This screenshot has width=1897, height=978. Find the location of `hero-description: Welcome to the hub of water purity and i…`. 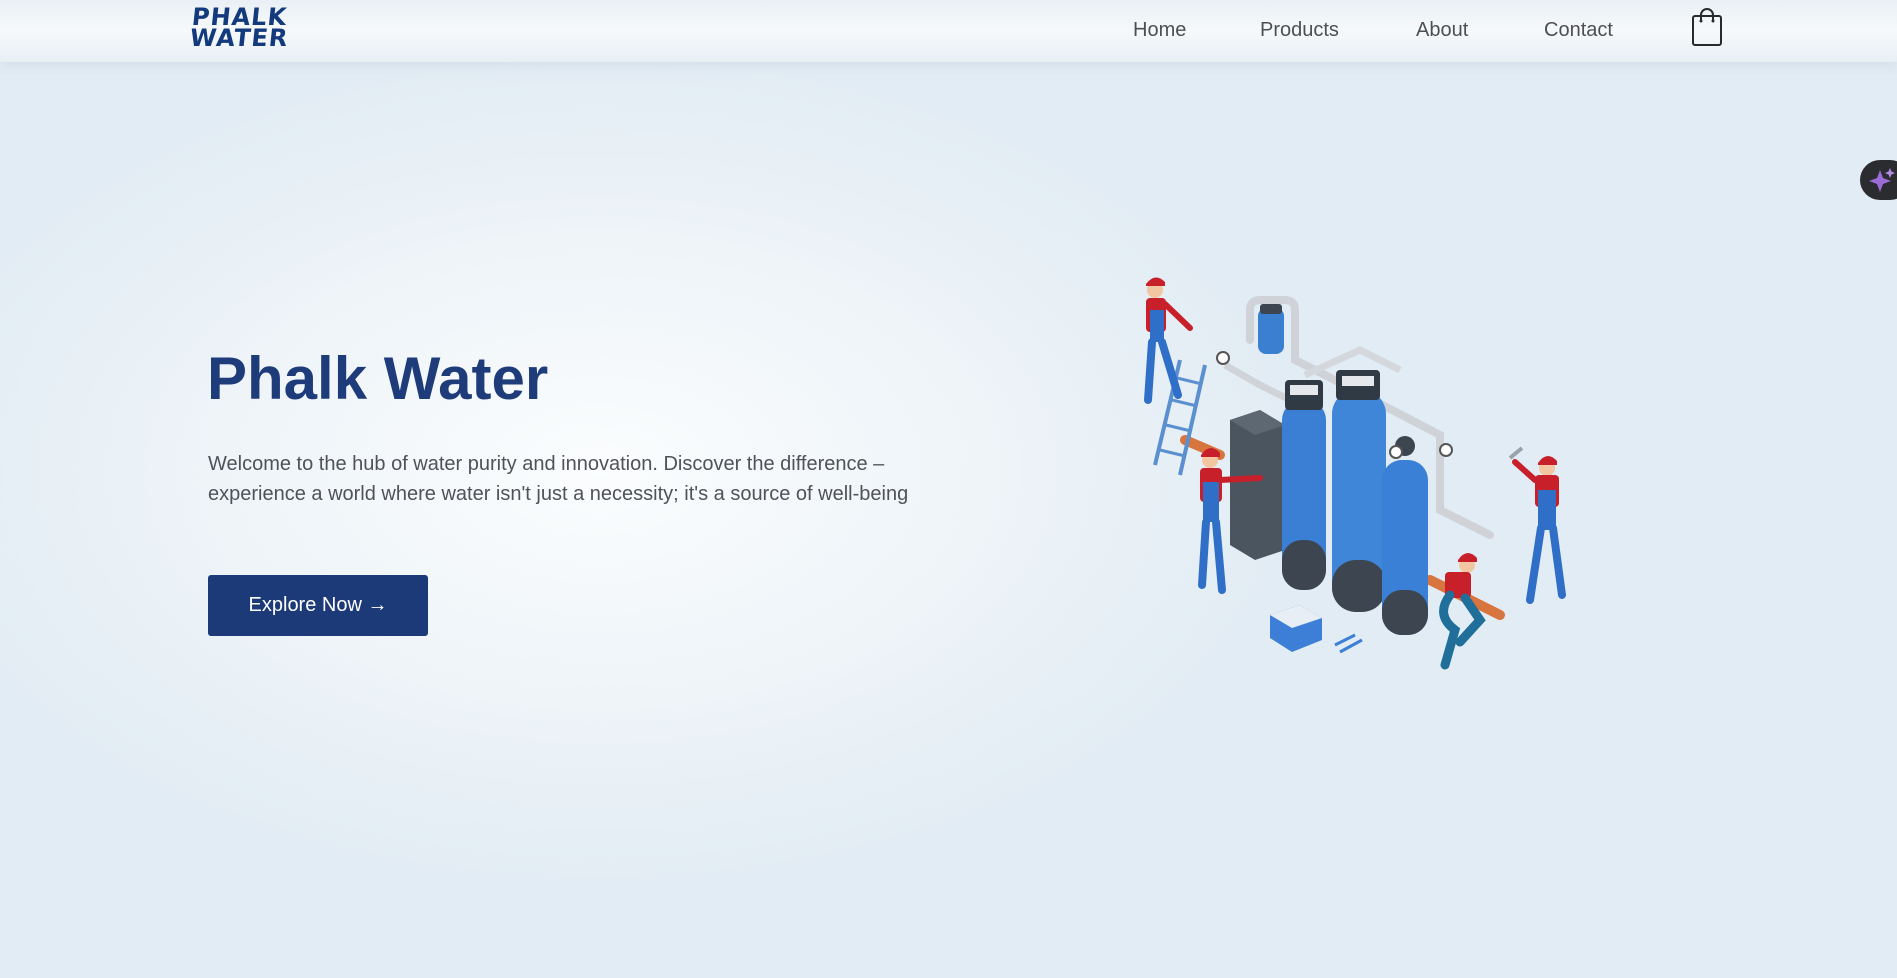

hero-description: Welcome to the hub of water purity and i… is located at coordinates (558, 479).